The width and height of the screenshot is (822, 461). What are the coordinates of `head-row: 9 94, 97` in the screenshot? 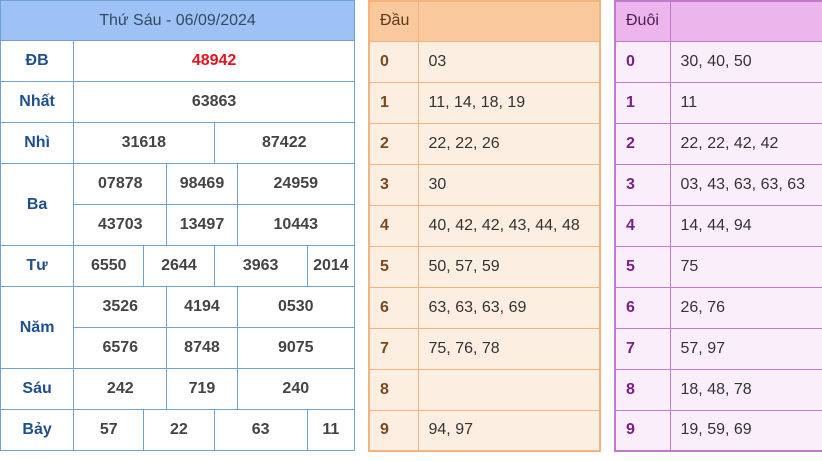 It's located at (484, 430).